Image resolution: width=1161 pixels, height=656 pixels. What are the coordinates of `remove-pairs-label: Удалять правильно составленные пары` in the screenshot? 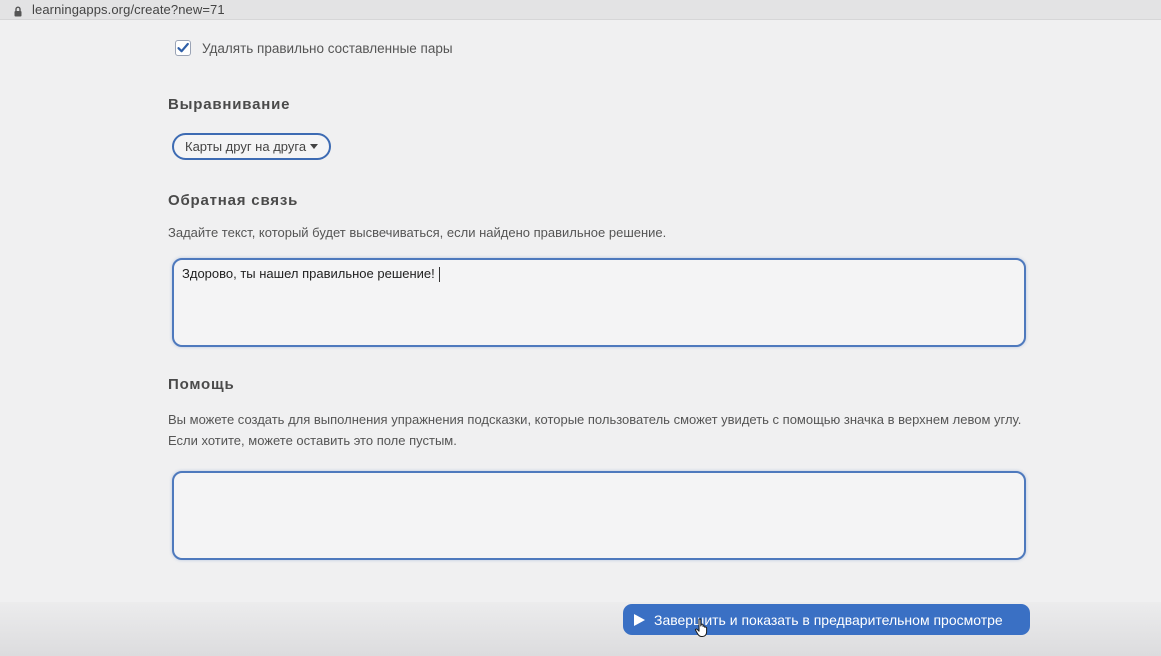 It's located at (327, 48).